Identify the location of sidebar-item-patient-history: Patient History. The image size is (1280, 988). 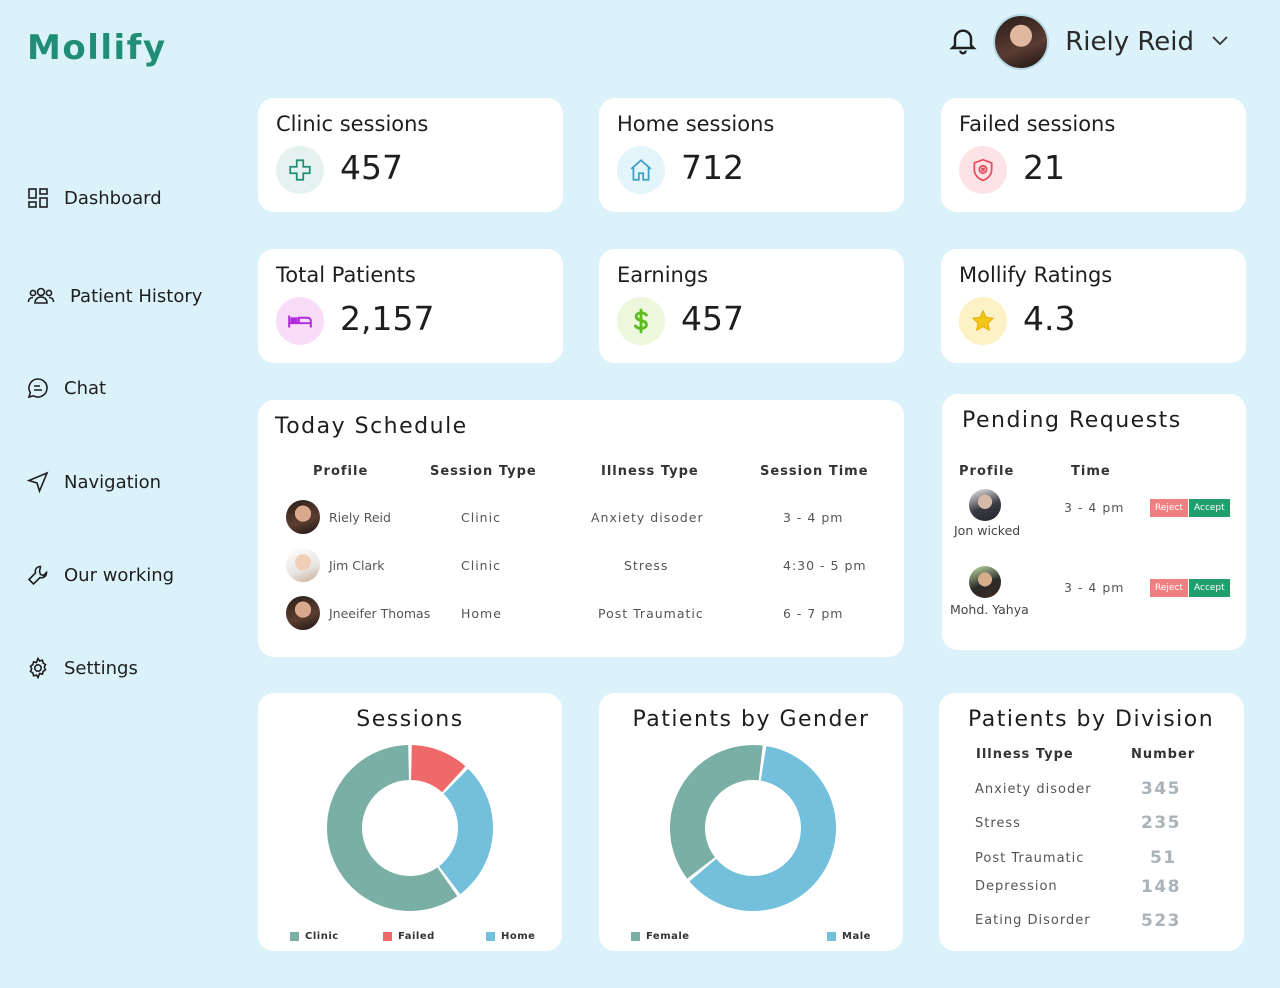
(114, 296).